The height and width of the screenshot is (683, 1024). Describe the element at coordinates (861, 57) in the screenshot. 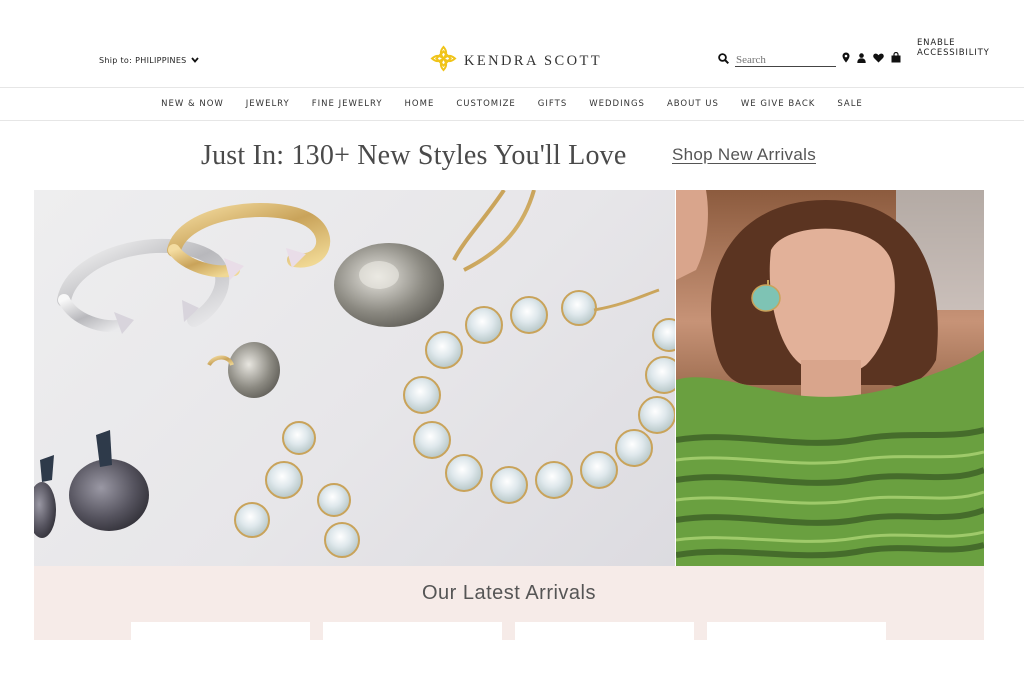

I see `account-icon` at that location.